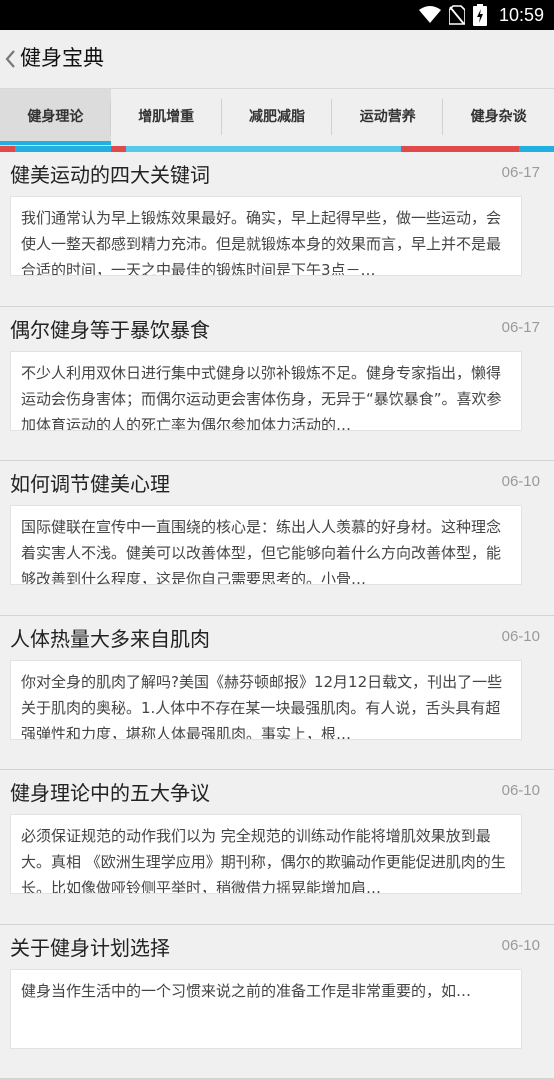 The image size is (554, 1079). I want to click on tab-muscle-gain: 增肌增重, so click(166, 117).